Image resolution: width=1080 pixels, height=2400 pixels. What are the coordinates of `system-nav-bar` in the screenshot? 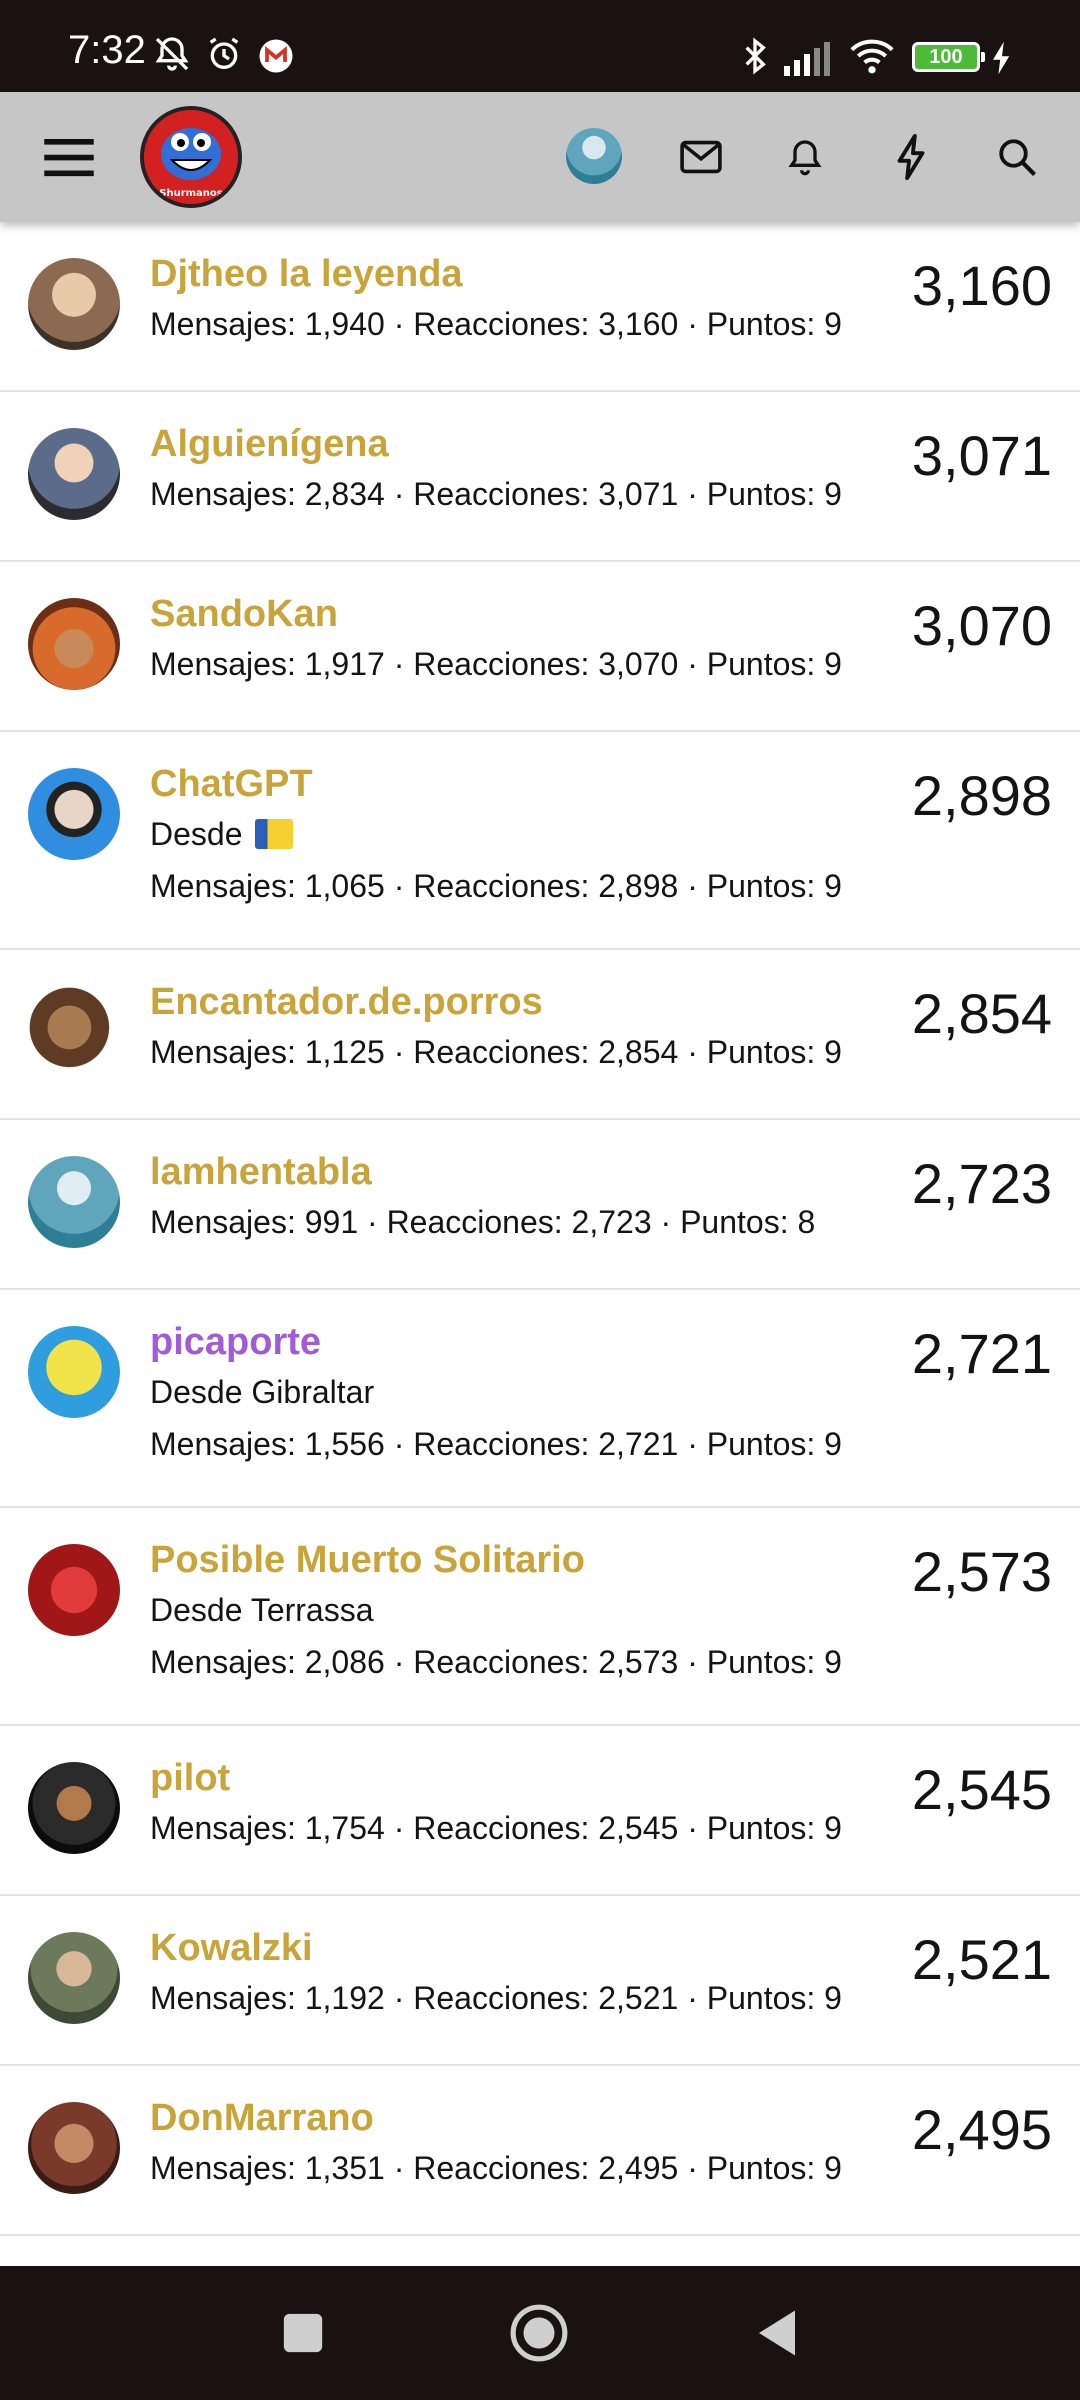 It's located at (540, 2333).